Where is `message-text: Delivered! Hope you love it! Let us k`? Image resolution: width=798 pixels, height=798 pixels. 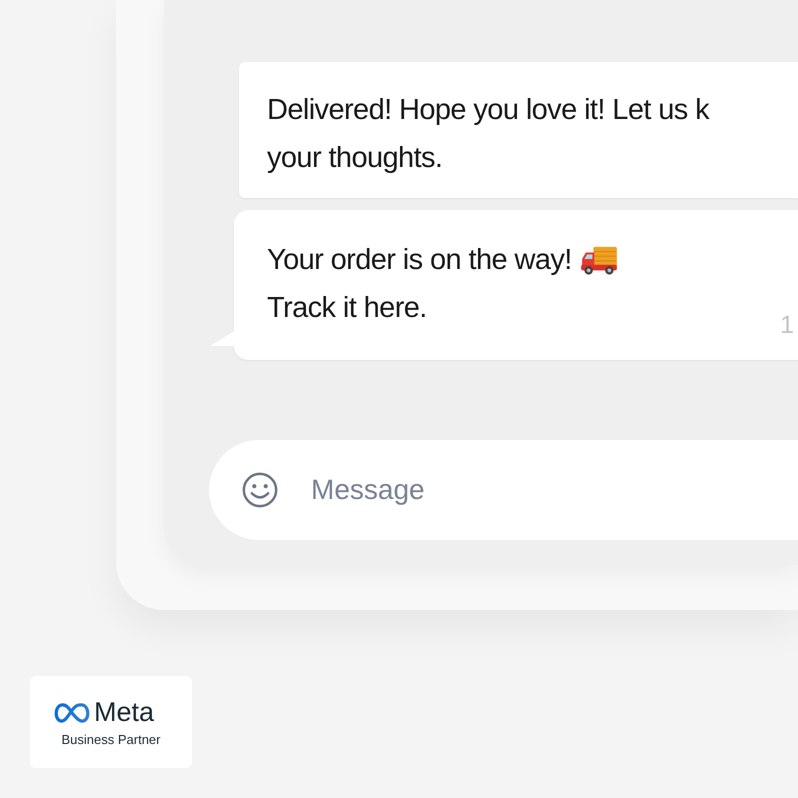
message-text: Delivered! Hope you love it! Let us k is located at coordinates (488, 110).